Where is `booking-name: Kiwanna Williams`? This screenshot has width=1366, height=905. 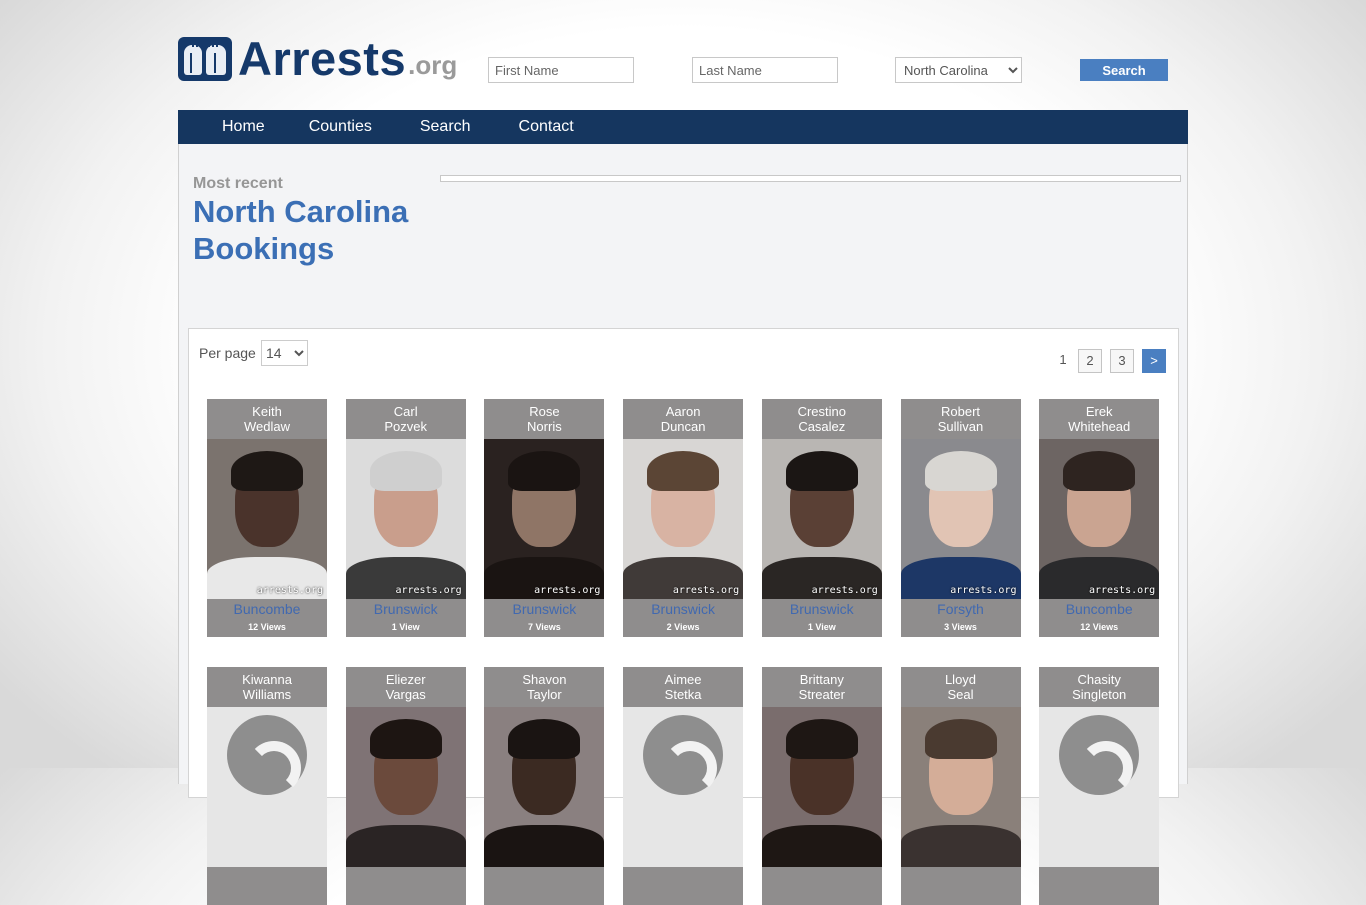 booking-name: Kiwanna Williams is located at coordinates (267, 687).